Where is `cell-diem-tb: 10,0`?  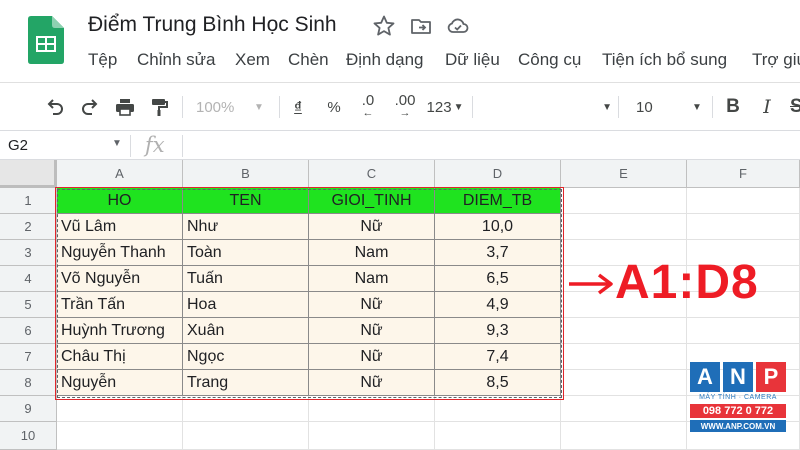
cell-diem-tb: 10,0 is located at coordinates (498, 227).